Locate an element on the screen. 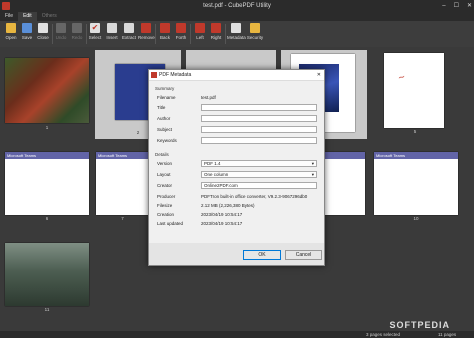 The height and width of the screenshot is (338, 474). page-number: 6 is located at coordinates (47, 218).